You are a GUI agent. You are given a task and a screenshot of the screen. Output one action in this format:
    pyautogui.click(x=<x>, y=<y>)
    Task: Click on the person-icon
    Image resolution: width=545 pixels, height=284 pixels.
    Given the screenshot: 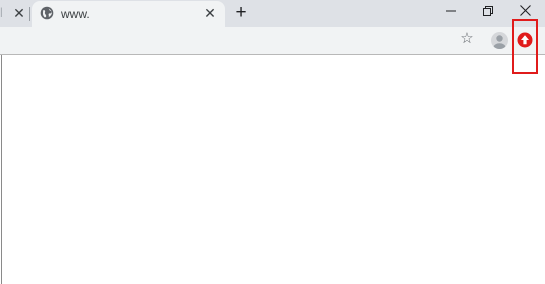 What is the action you would take?
    pyautogui.click(x=499, y=42)
    